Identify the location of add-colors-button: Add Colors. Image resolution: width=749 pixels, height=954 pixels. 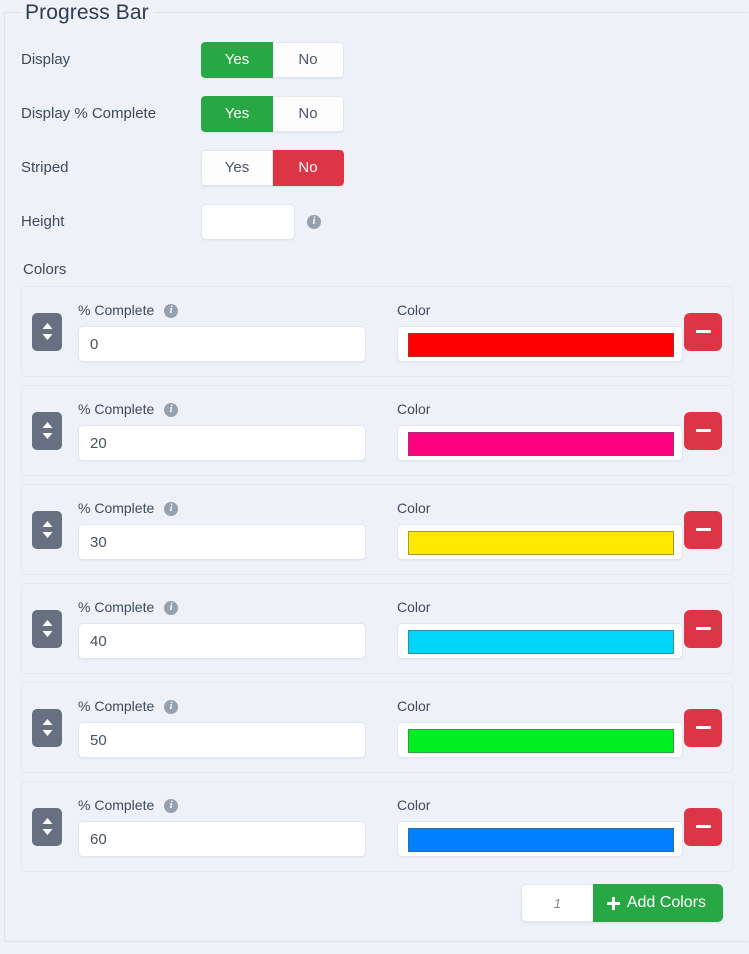
(657, 903).